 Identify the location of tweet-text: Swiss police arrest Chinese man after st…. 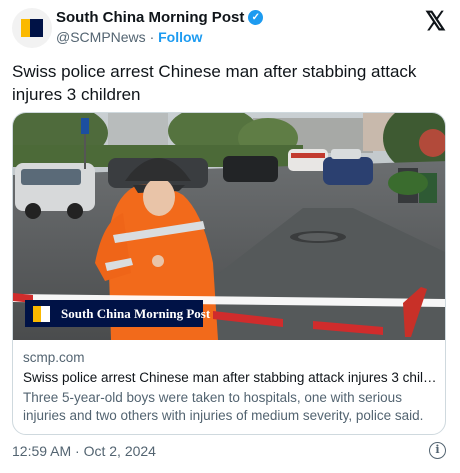
(214, 83).